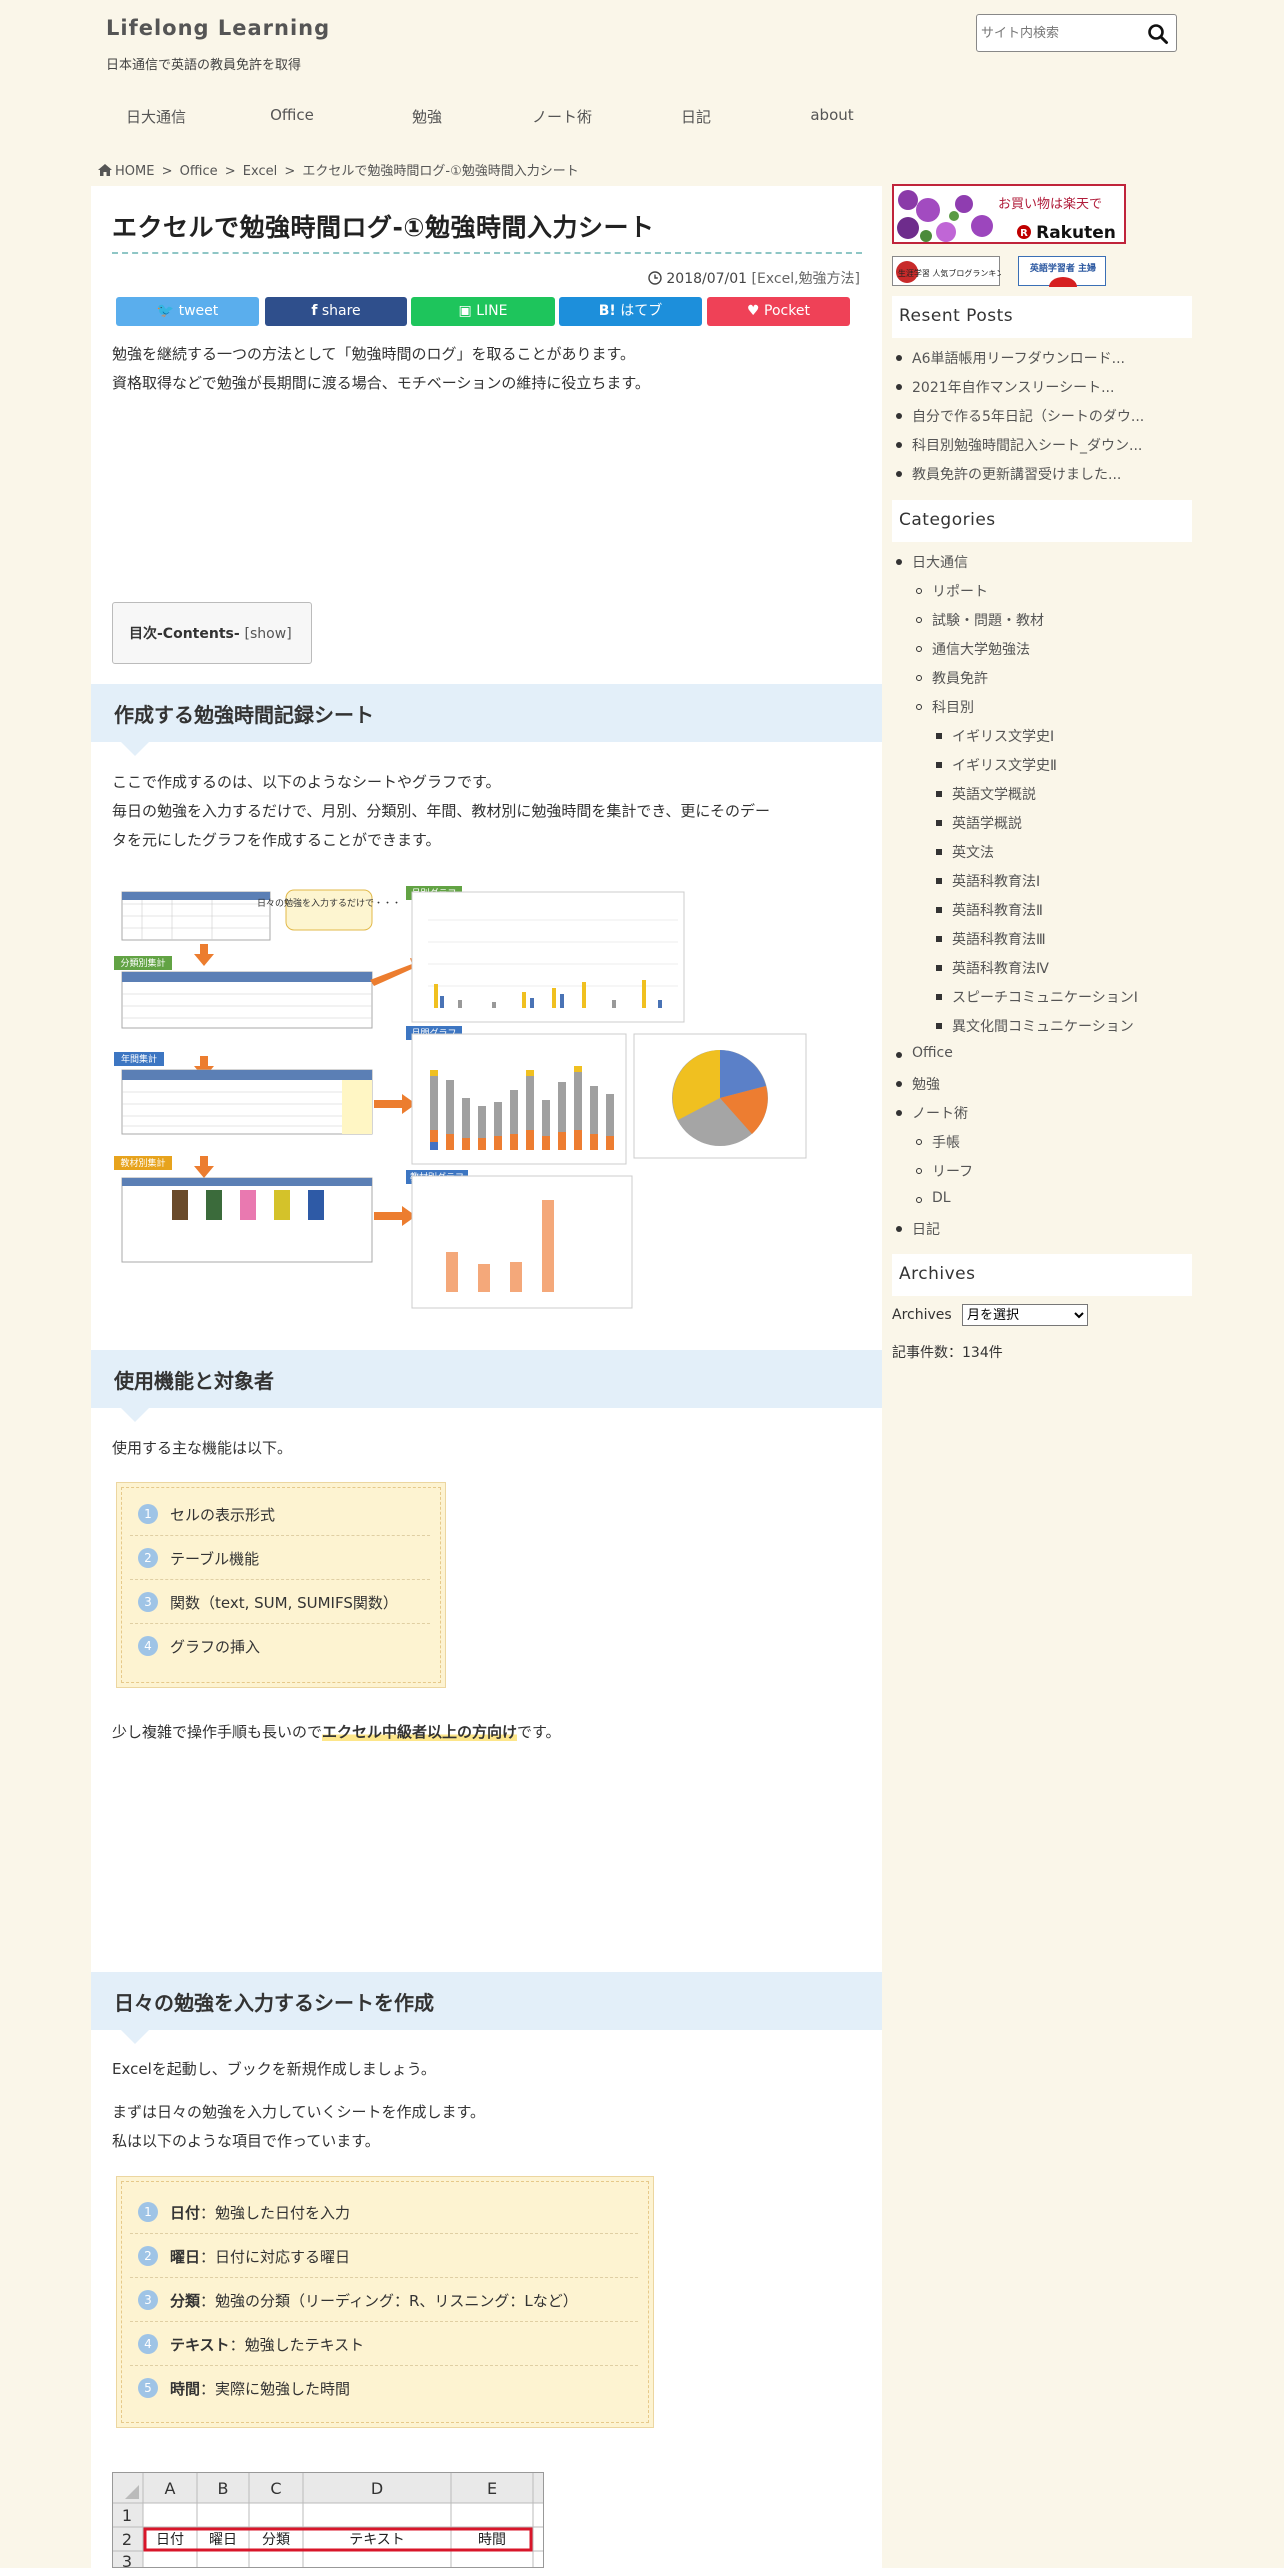  I want to click on category-item: 異文化間コミュニケーション, so click(1035, 1026).